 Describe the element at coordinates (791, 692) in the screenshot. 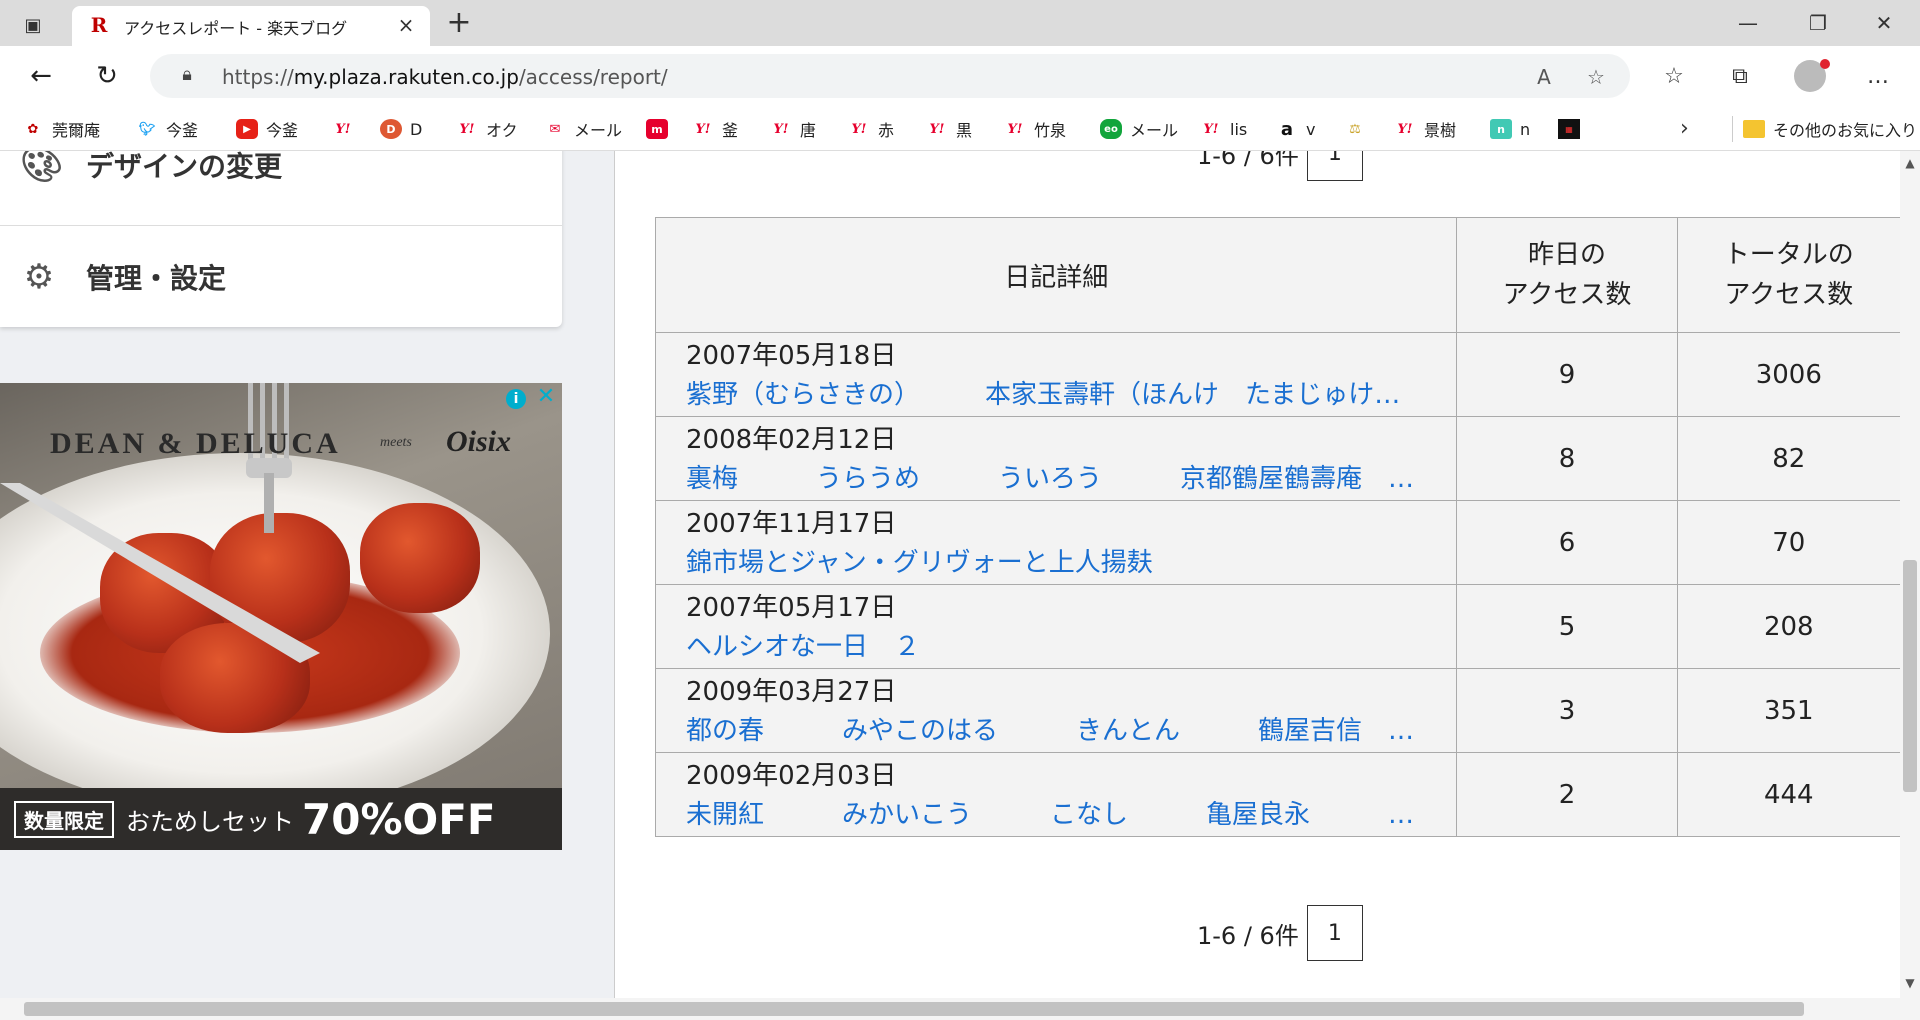

I see `entry-date: 2009年03月27日` at that location.